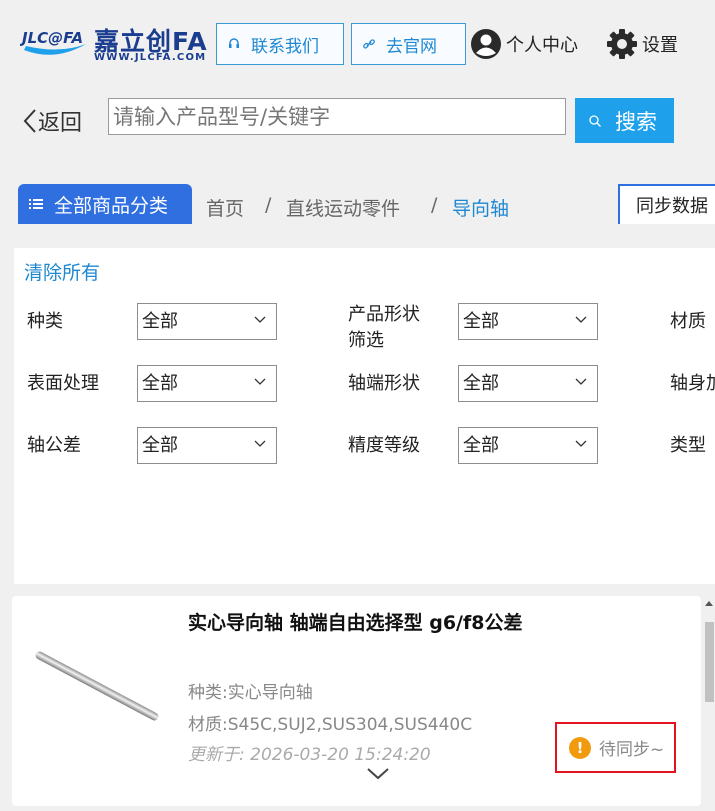  Describe the element at coordinates (250, 693) in the screenshot. I see `product-type: 种类:实心导向轴` at that location.